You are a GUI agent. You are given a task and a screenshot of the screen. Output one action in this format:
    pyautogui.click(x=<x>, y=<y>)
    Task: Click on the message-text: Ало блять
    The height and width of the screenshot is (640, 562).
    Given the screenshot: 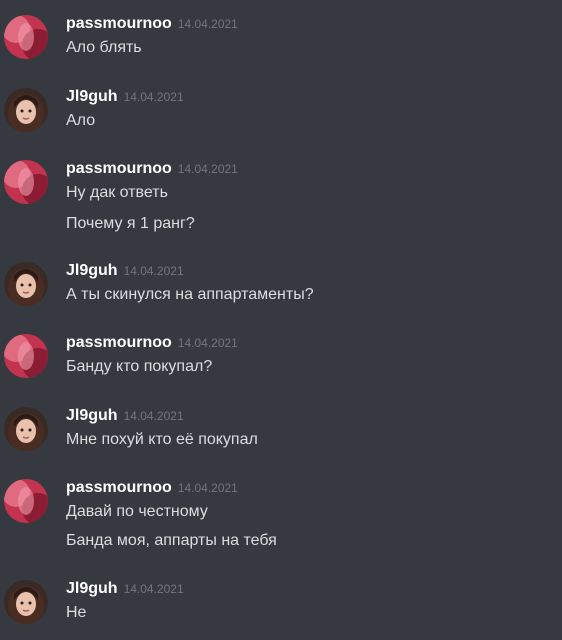 What is the action you would take?
    pyautogui.click(x=104, y=47)
    